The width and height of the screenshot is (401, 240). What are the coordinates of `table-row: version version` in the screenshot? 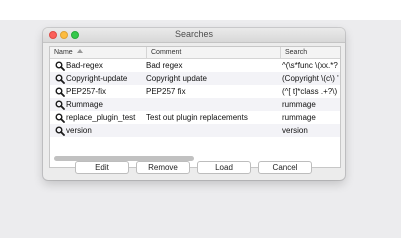 It's located at (195, 130).